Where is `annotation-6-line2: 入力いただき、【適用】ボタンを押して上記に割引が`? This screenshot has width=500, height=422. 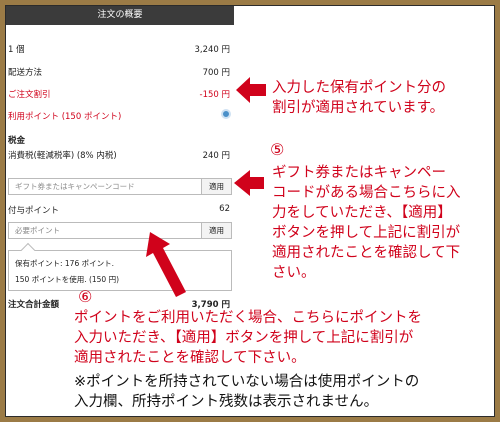
annotation-6-line2: 入力いただき、【適用】ボタンを押して上記に割引が is located at coordinates (244, 338).